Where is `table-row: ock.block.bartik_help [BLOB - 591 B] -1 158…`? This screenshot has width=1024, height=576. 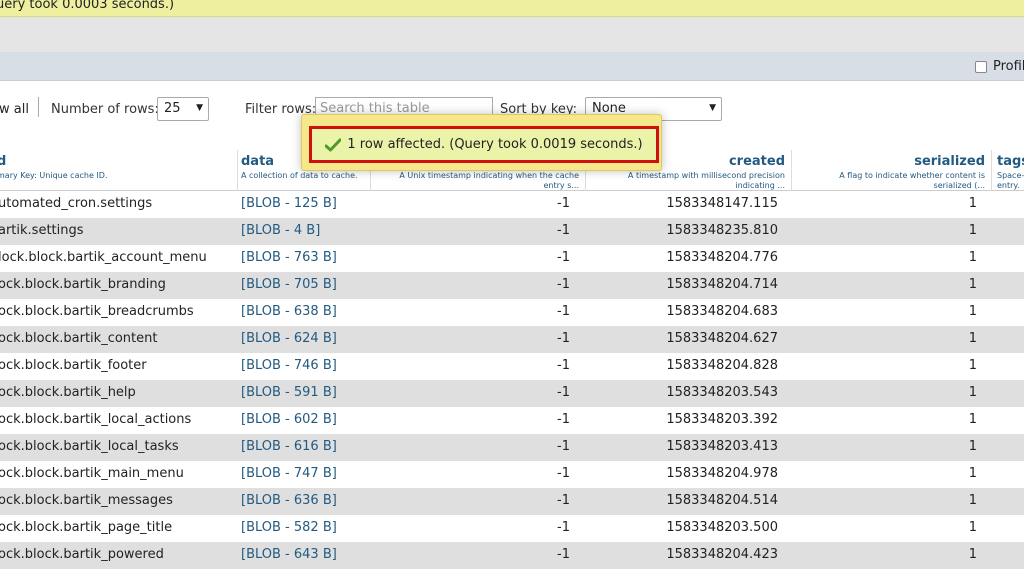
table-row: ock.block.bartik_help [BLOB - 591 B] -1 158… is located at coordinates (512, 393).